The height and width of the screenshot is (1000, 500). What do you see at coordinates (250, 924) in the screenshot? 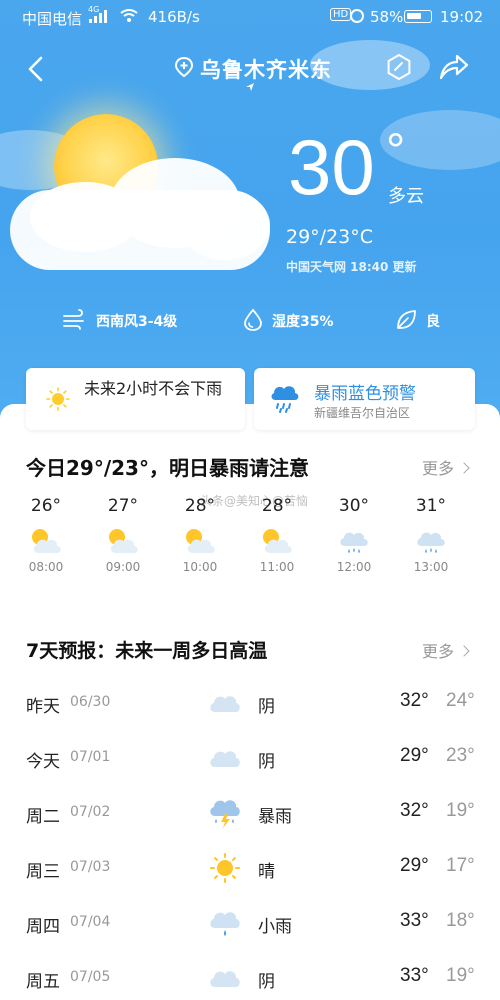
I see `day-row: 周四 07/04 小雨 33° 18°` at bounding box center [250, 924].